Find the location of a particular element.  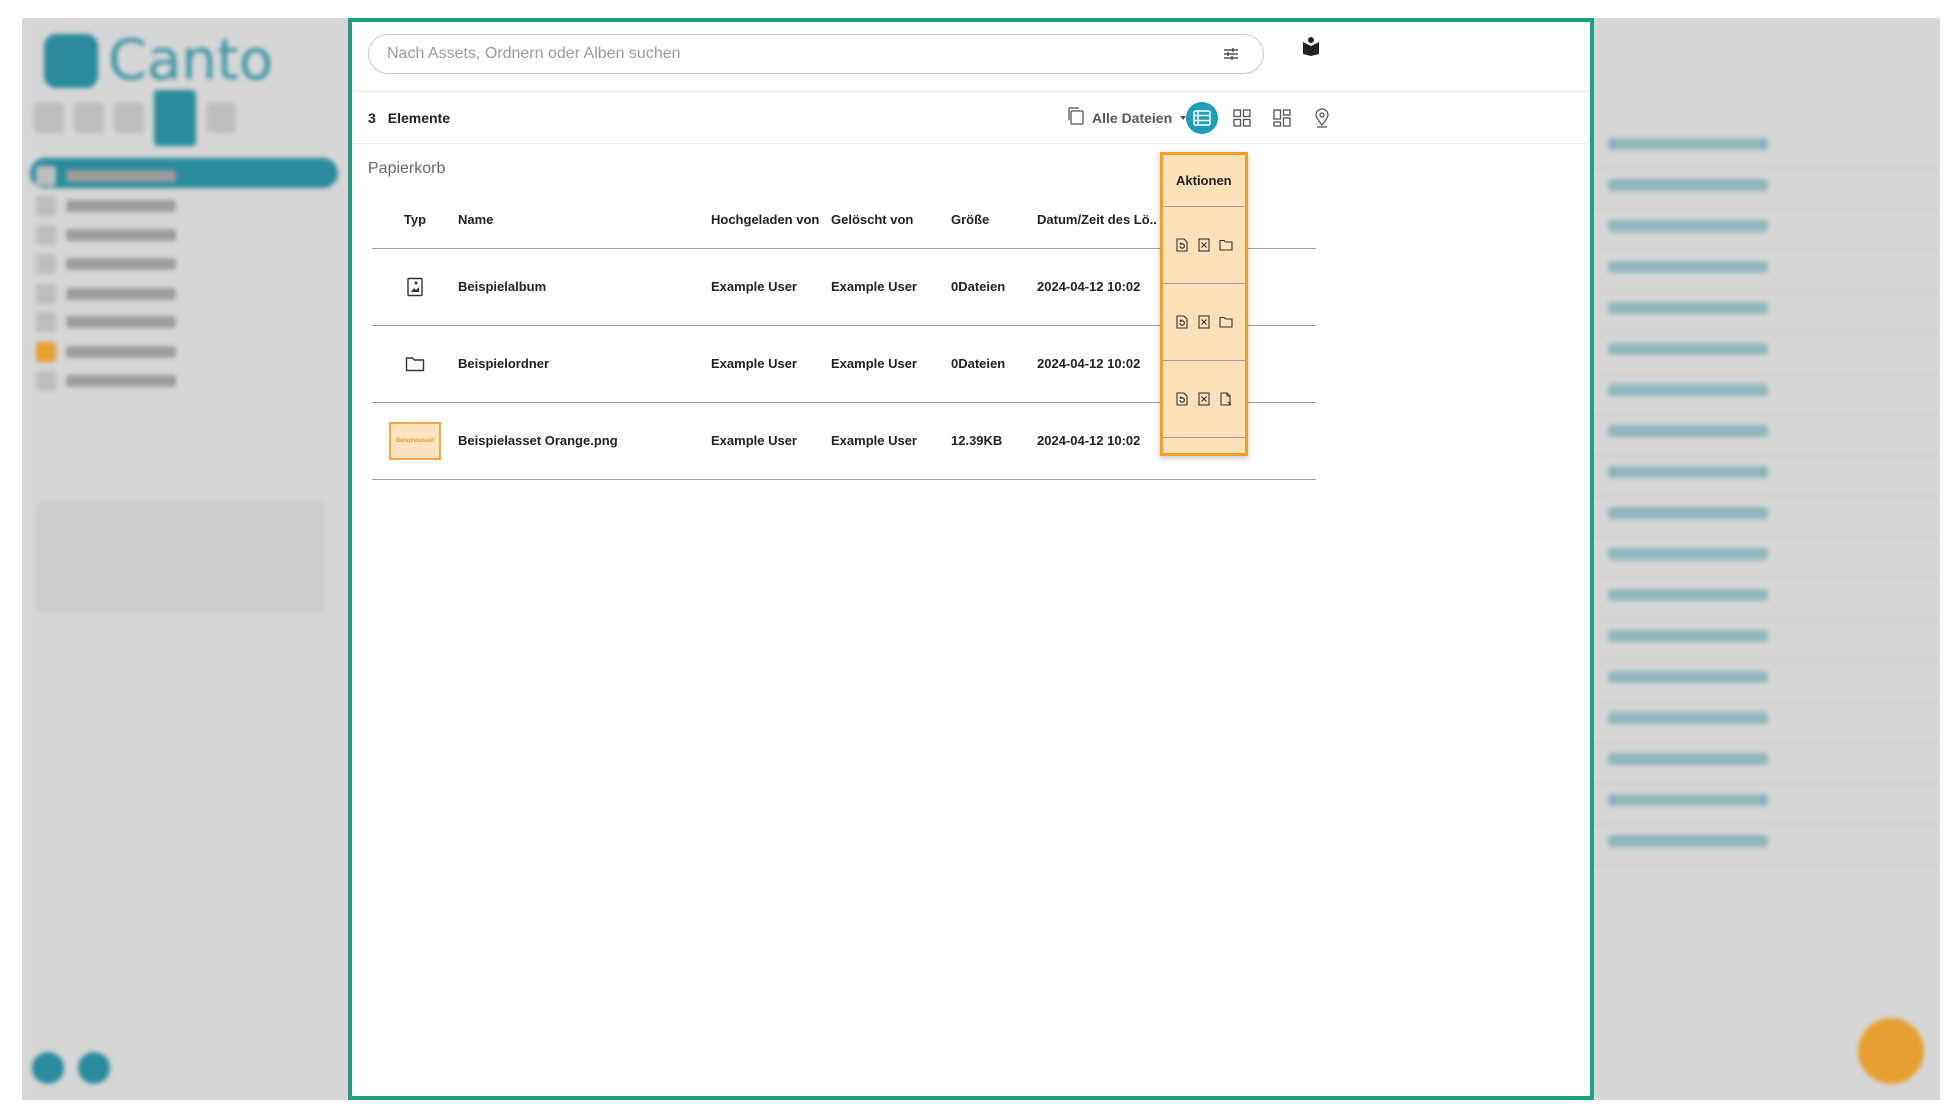

column-header-name: Name is located at coordinates (584, 220).